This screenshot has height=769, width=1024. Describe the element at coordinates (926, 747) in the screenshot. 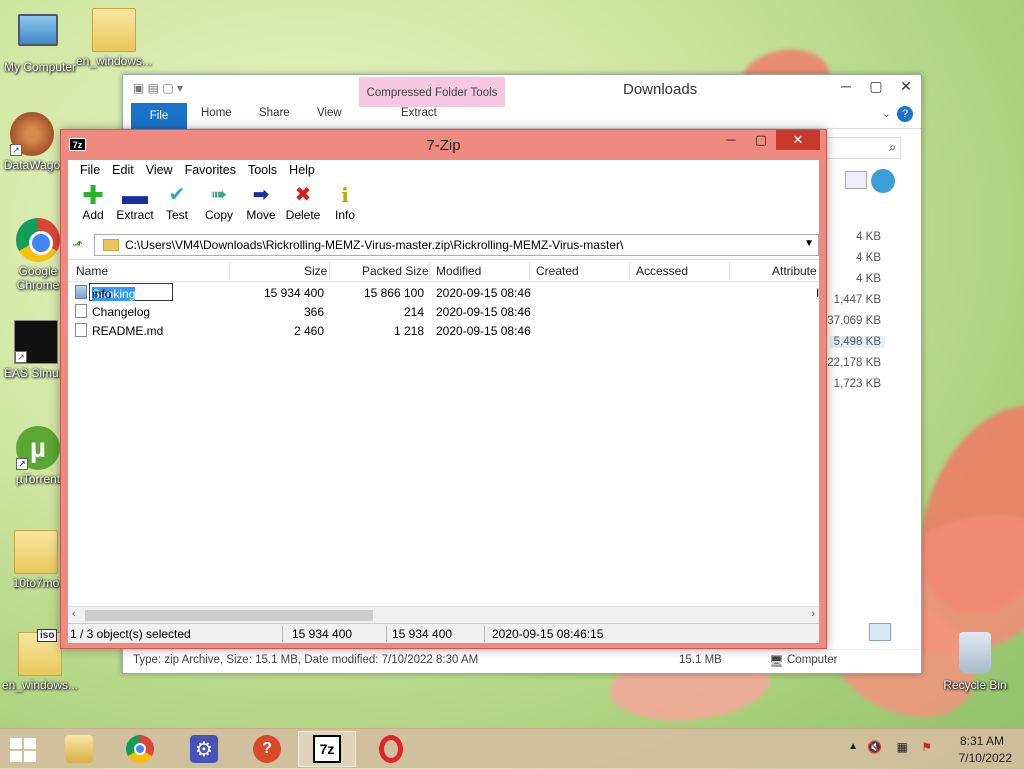

I see `action-center-icon: ⚑` at that location.